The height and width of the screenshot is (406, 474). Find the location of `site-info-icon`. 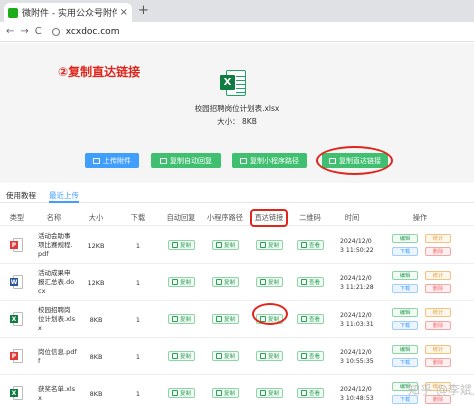

site-info-icon is located at coordinates (55, 31).